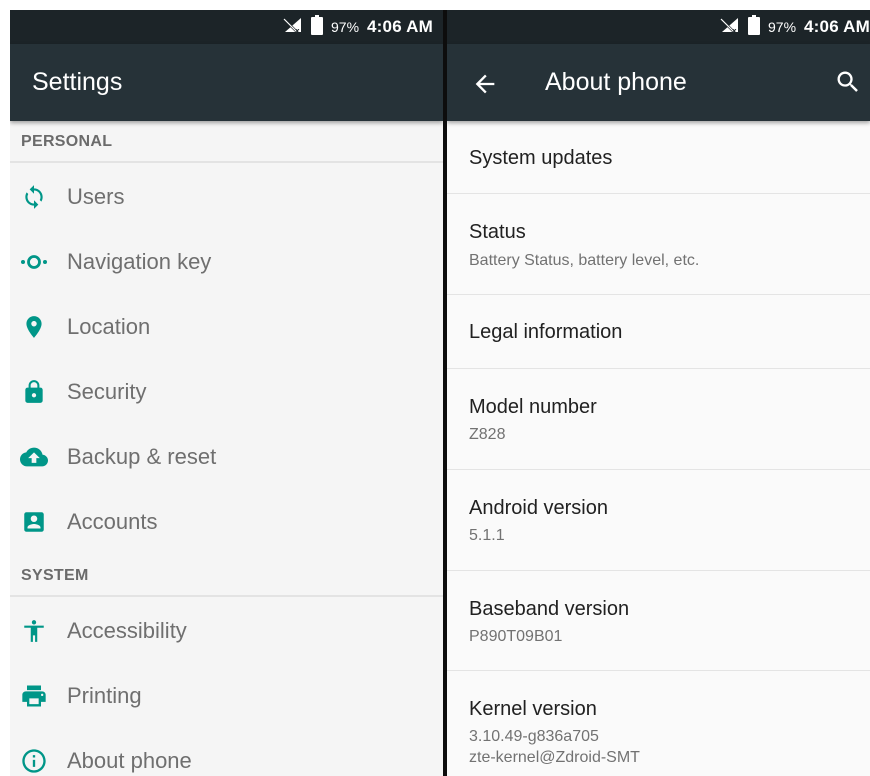 The width and height of the screenshot is (870, 776). What do you see at coordinates (226, 261) in the screenshot?
I see `settings-item-navigation-key: Navigation key` at bounding box center [226, 261].